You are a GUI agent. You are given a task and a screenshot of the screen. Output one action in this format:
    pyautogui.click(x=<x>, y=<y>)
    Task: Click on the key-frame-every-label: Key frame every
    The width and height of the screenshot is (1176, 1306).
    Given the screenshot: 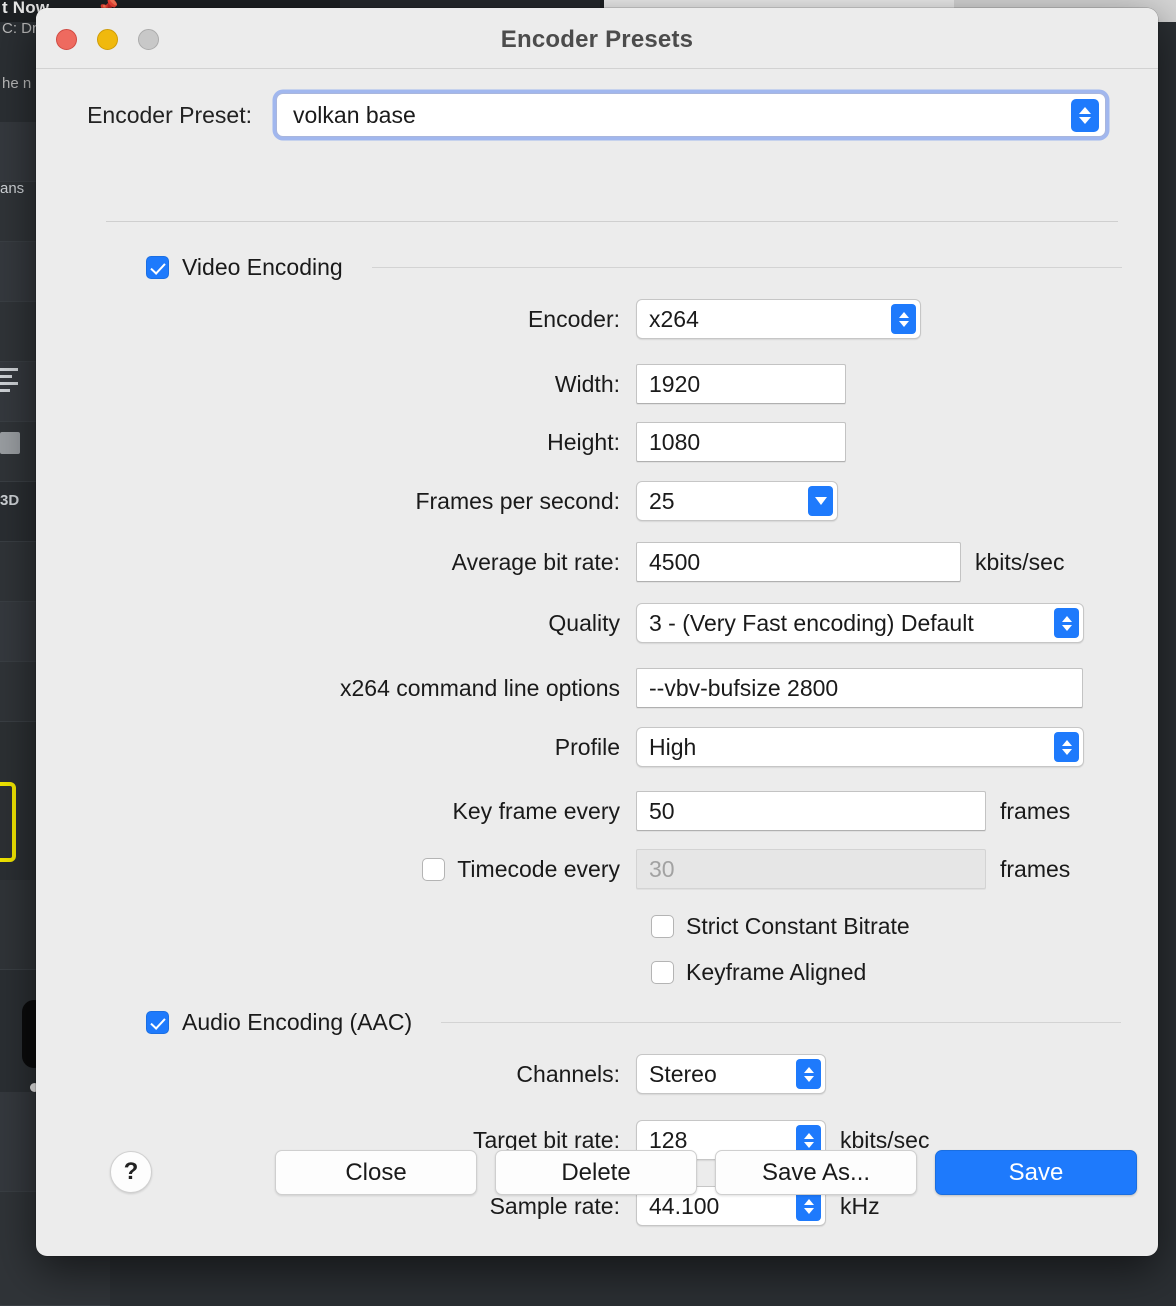 What is the action you would take?
    pyautogui.click(x=536, y=810)
    